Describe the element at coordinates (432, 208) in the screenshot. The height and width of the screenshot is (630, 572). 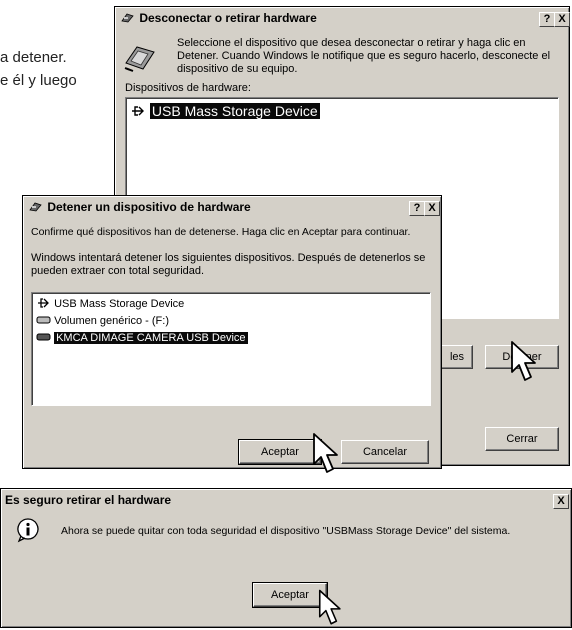
I see `stop-close-button: X` at that location.